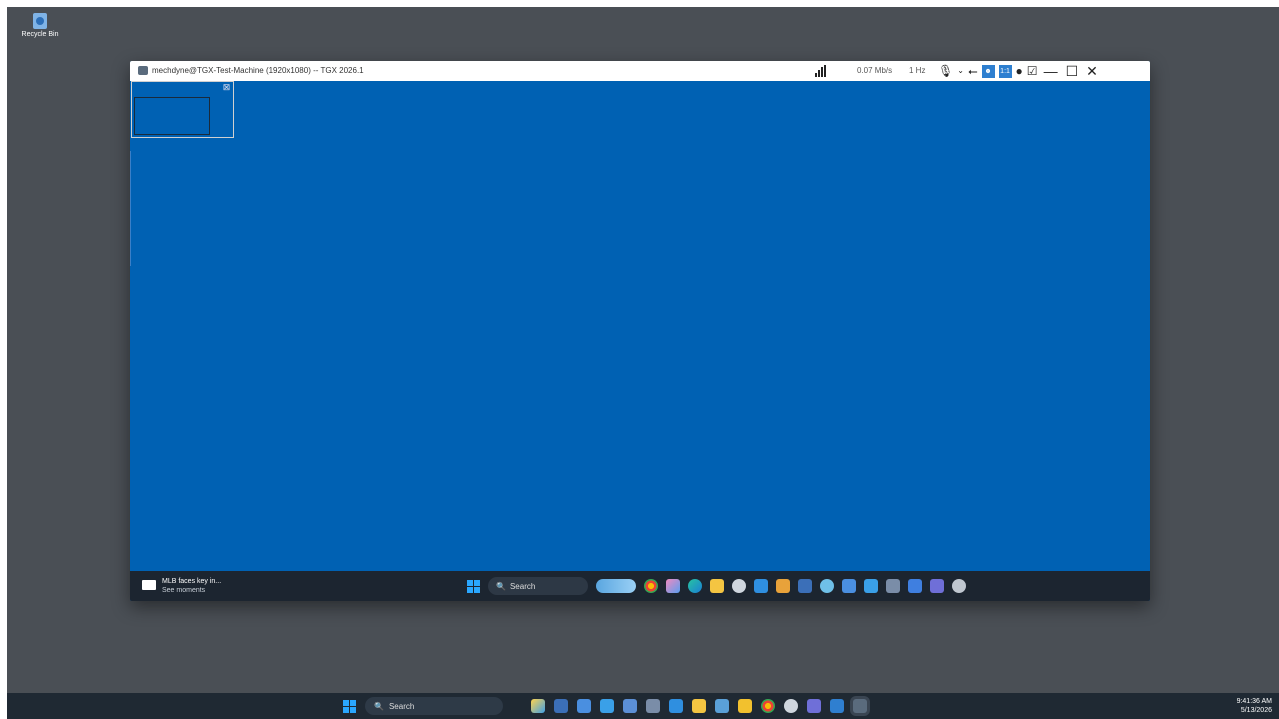  Describe the element at coordinates (40, 34) in the screenshot. I see `recycle-bin-label: Recycle Bin` at that location.